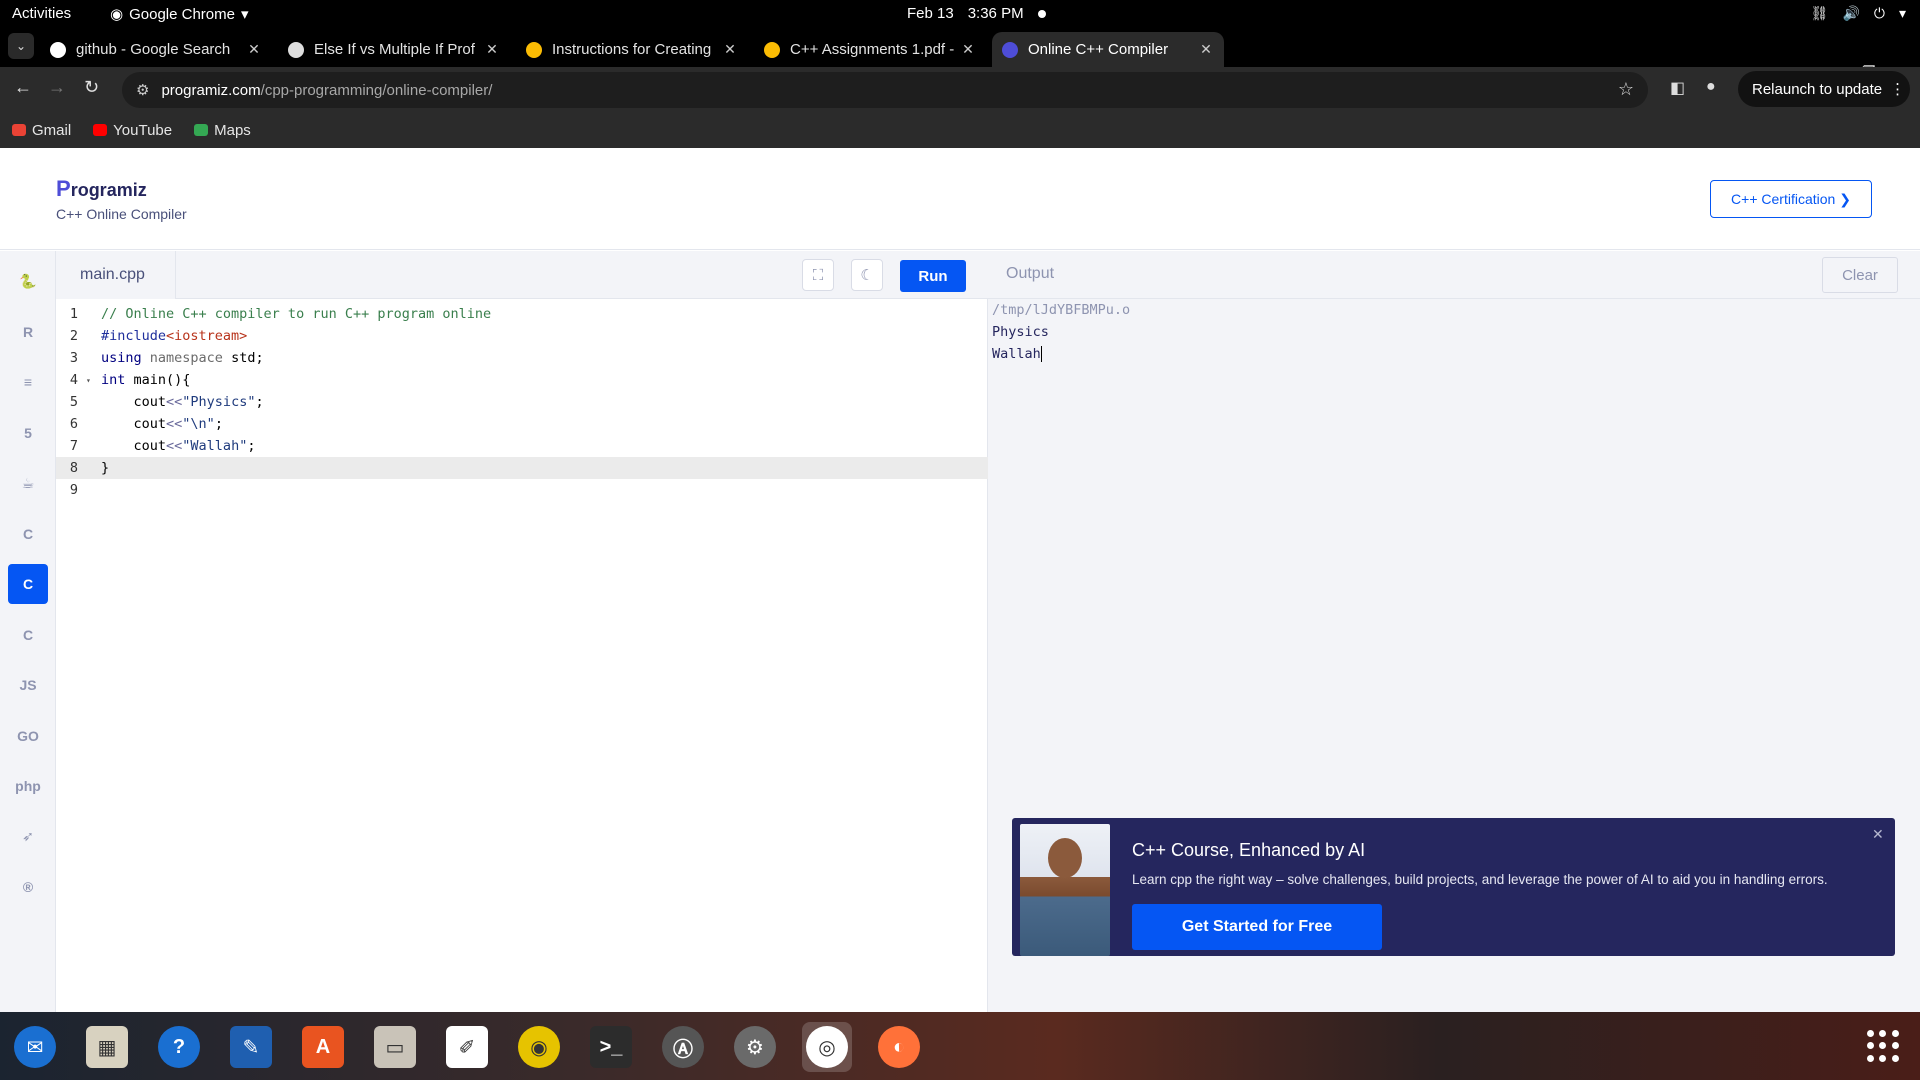 The image size is (1920, 1080). What do you see at coordinates (58, 49) in the screenshot?
I see `google-icon` at bounding box center [58, 49].